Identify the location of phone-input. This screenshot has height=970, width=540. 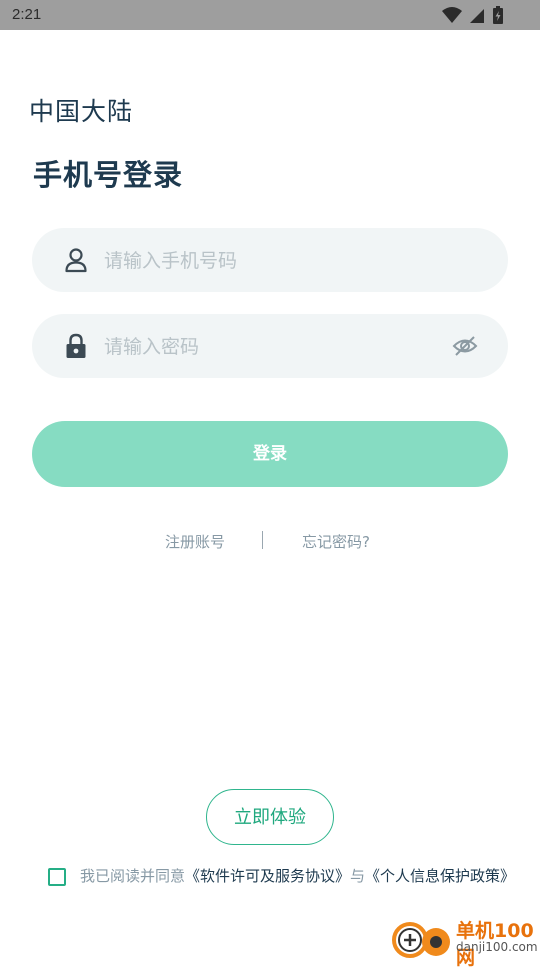
(269, 261).